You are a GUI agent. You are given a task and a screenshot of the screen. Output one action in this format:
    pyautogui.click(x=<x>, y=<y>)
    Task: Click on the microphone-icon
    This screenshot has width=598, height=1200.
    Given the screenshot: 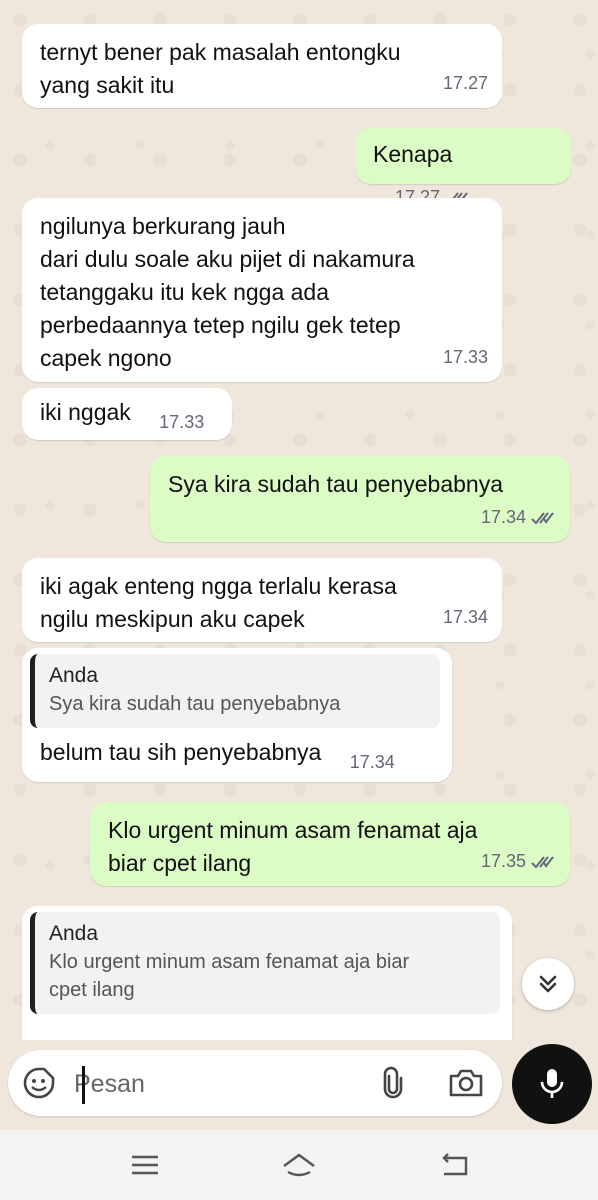 What is the action you would take?
    pyautogui.click(x=552, y=1083)
    